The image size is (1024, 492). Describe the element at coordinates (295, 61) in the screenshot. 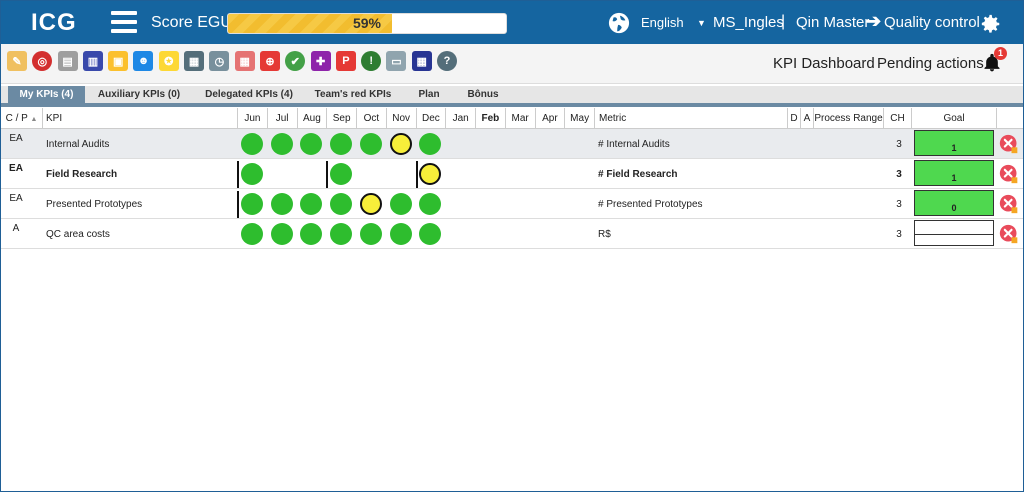

I see `check-circle-icon: ✔` at that location.